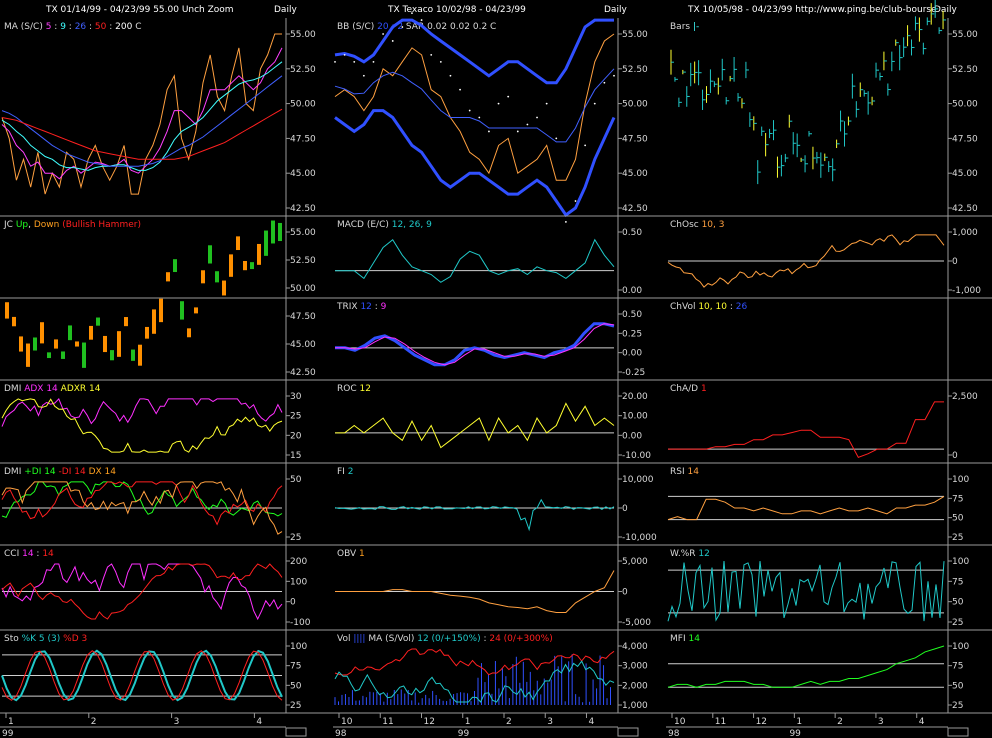  What do you see at coordinates (136, 27) in the screenshot?
I see `title-part: C` at bounding box center [136, 27].